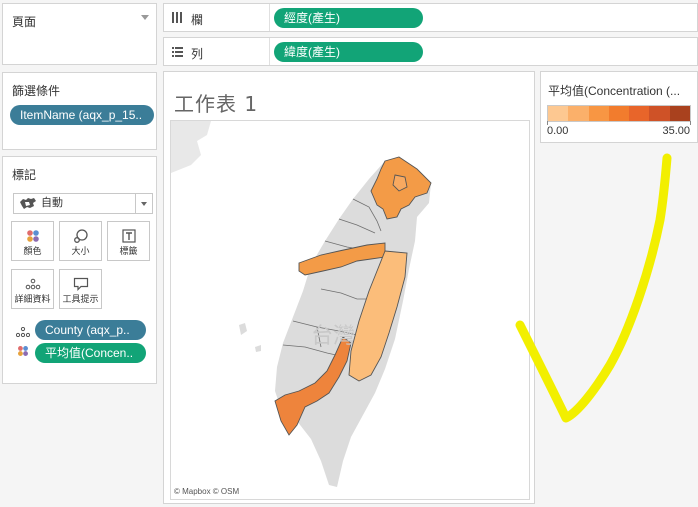 This screenshot has width=698, height=507. I want to click on color-legend: 平均值(Concentration (... 0.00 35.00, so click(619, 107).